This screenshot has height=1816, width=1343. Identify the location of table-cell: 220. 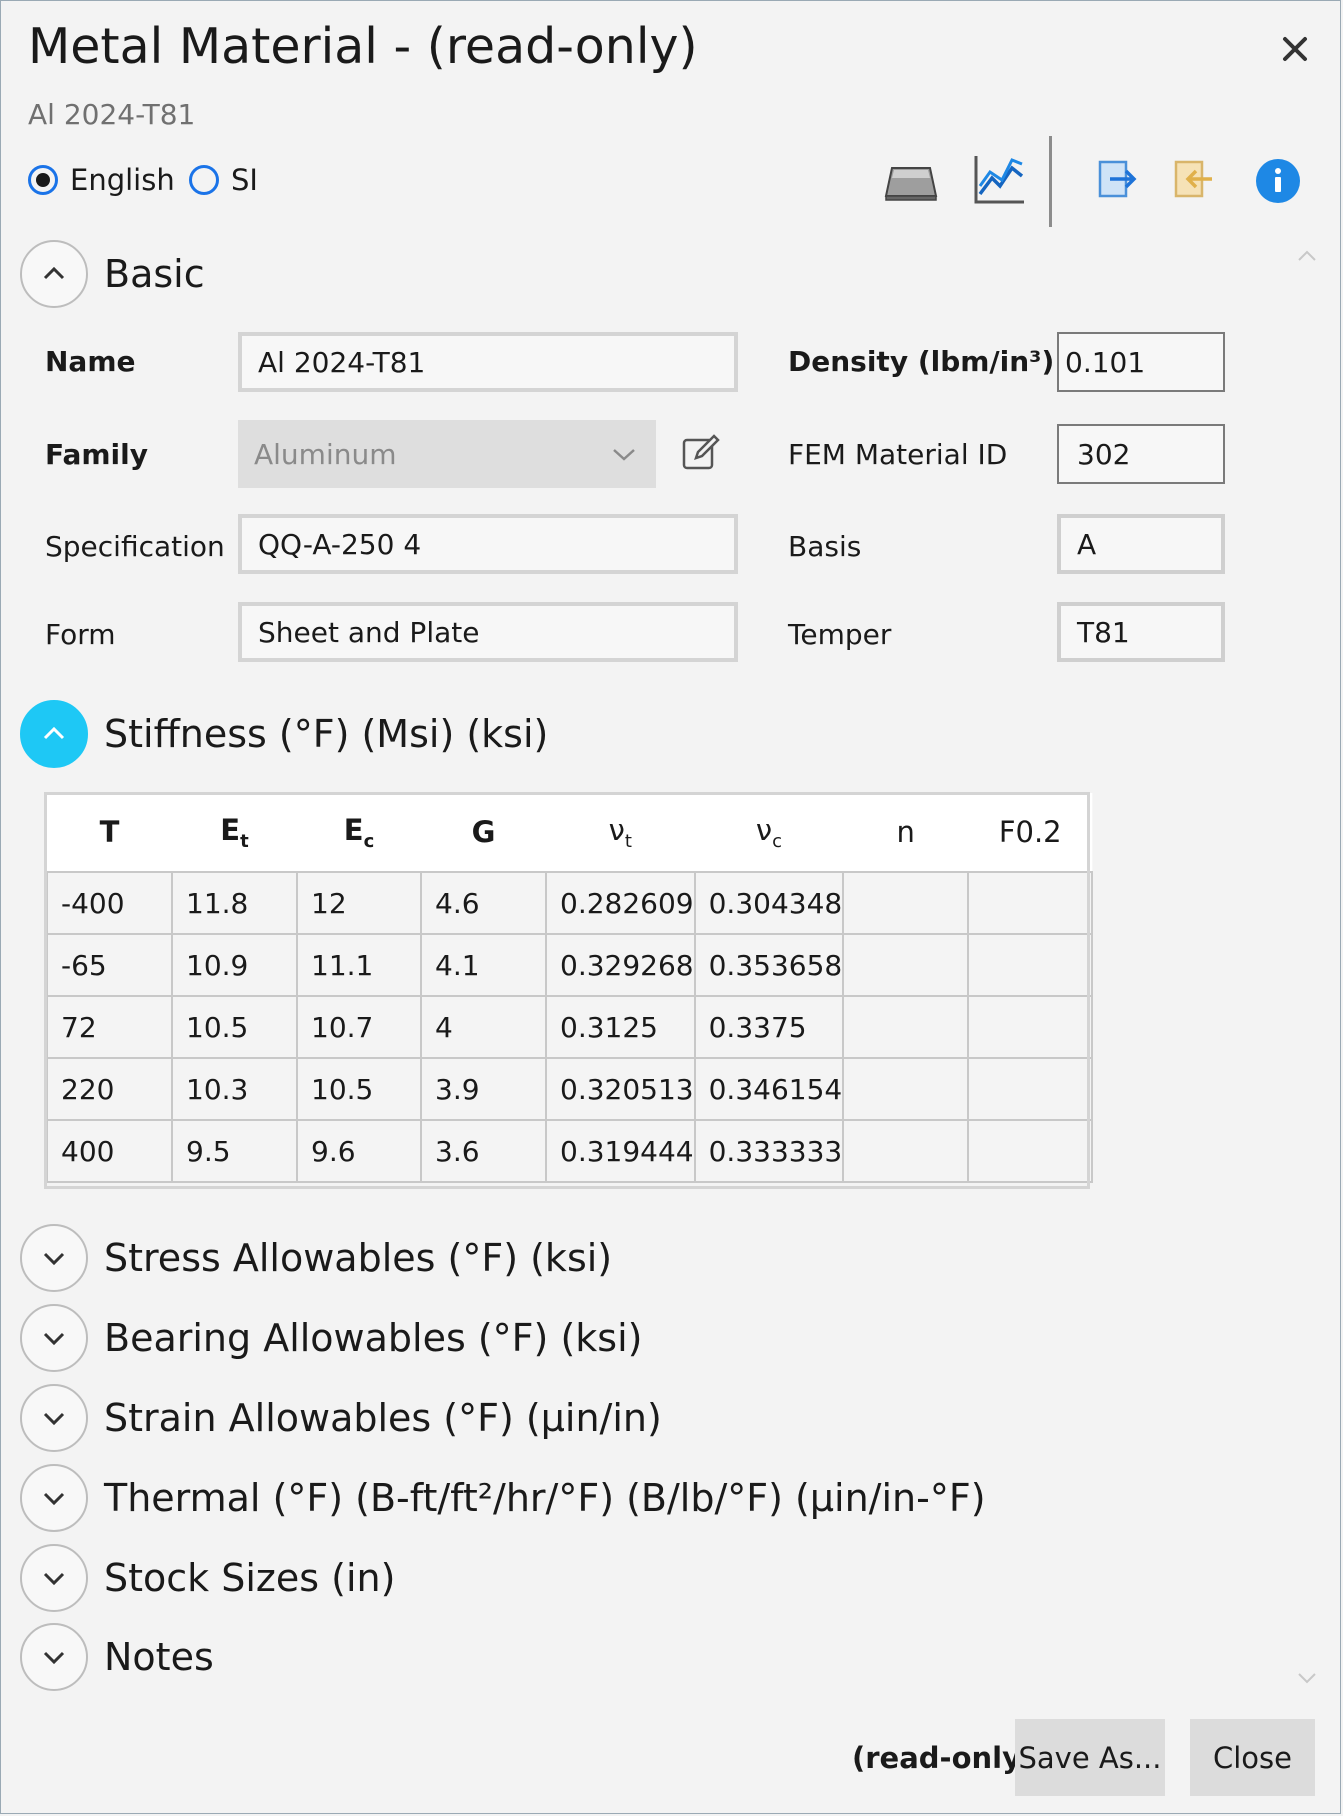
(109, 1089).